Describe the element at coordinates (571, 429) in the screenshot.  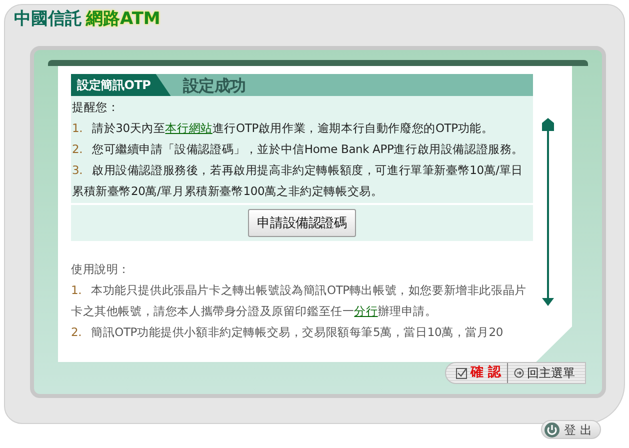
I see `logout-button: 登 出` at that location.